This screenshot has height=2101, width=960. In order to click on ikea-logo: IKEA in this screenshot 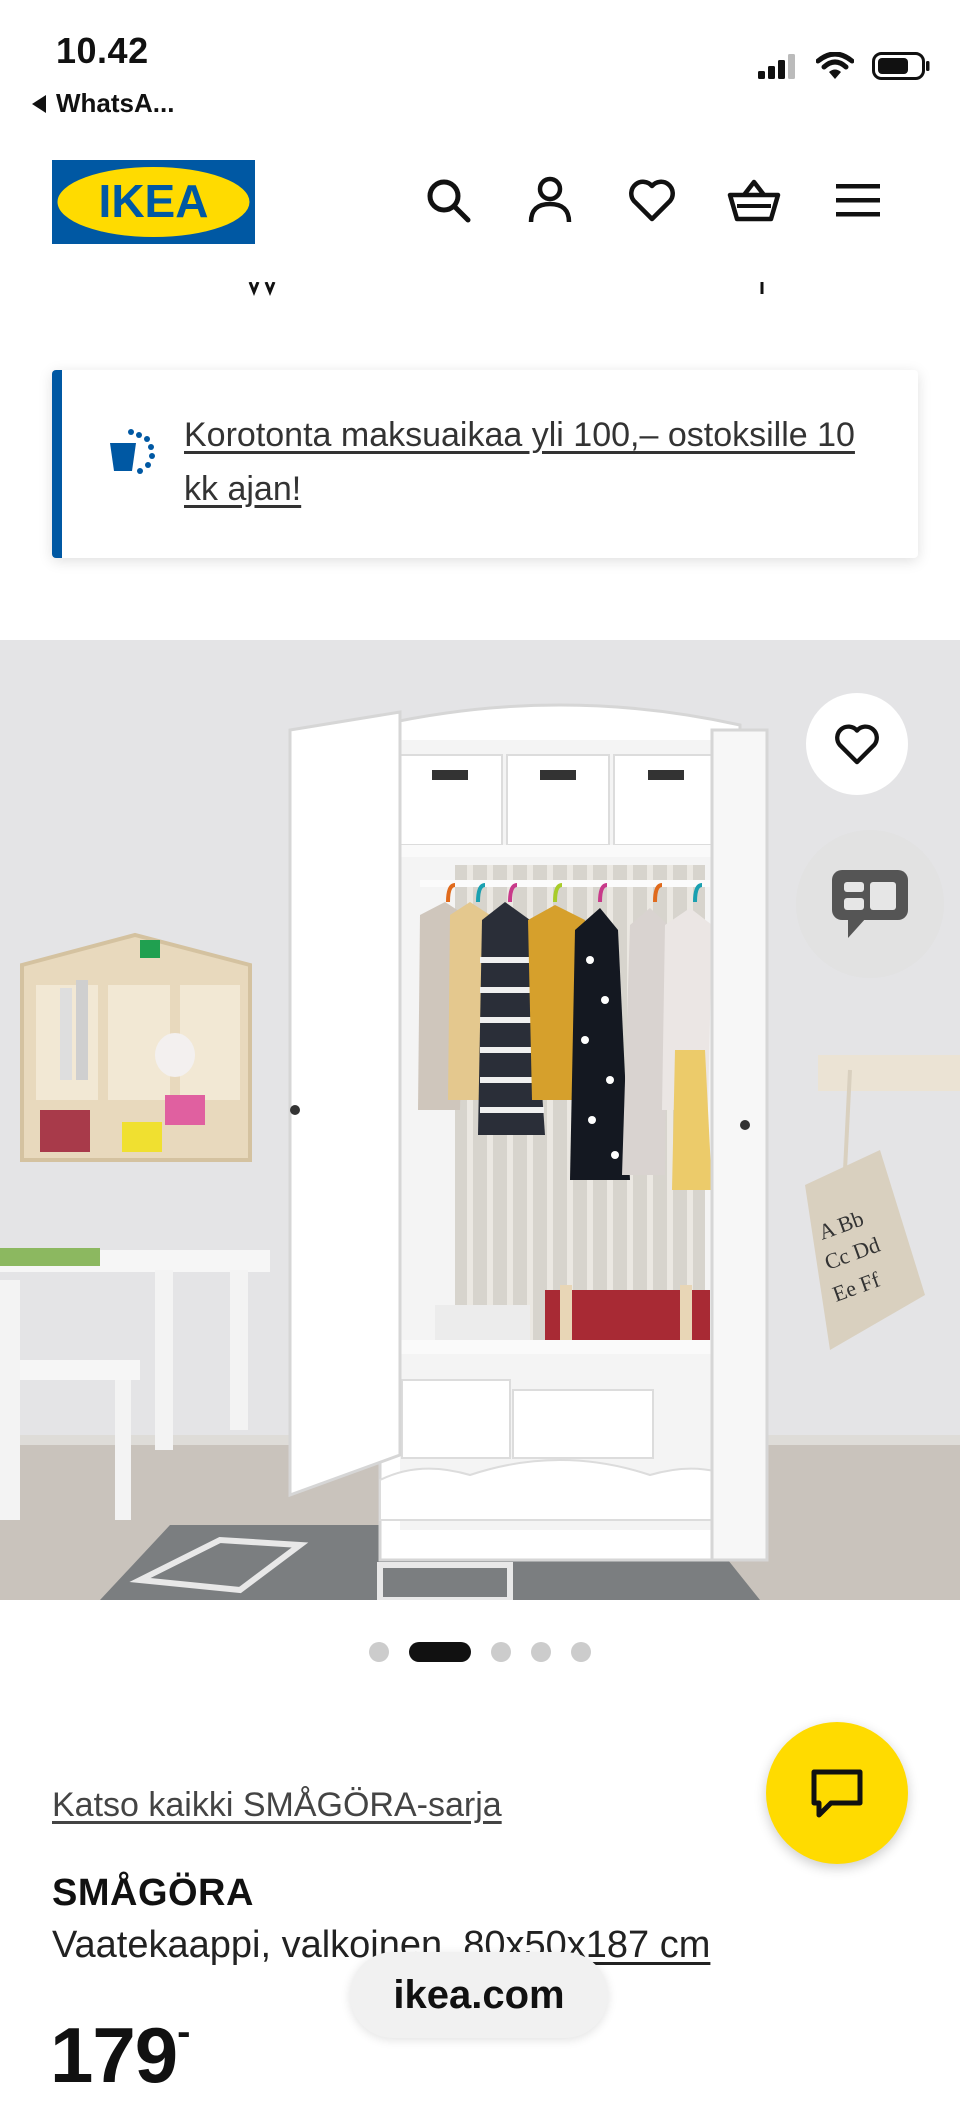, I will do `click(153, 202)`.